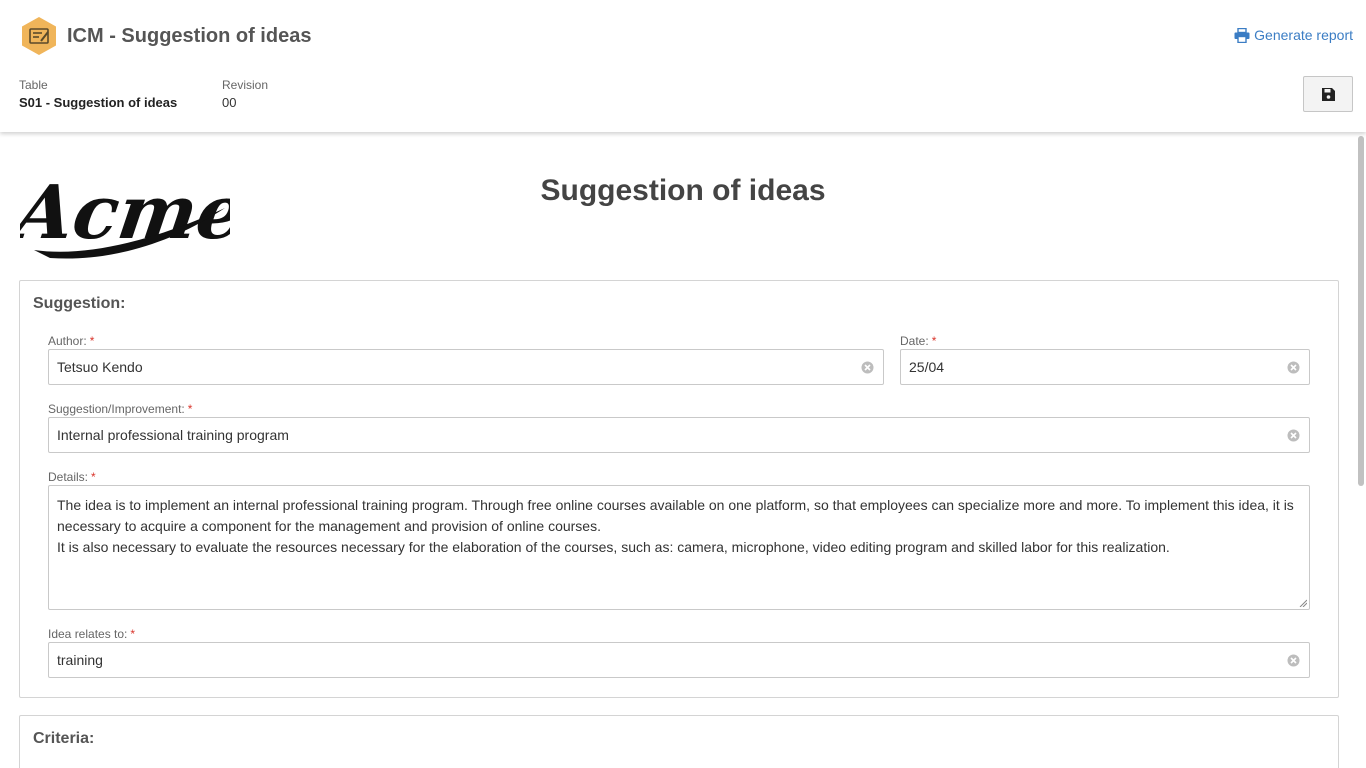  I want to click on table-value: S01 - Suggestion of ideas, so click(98, 102).